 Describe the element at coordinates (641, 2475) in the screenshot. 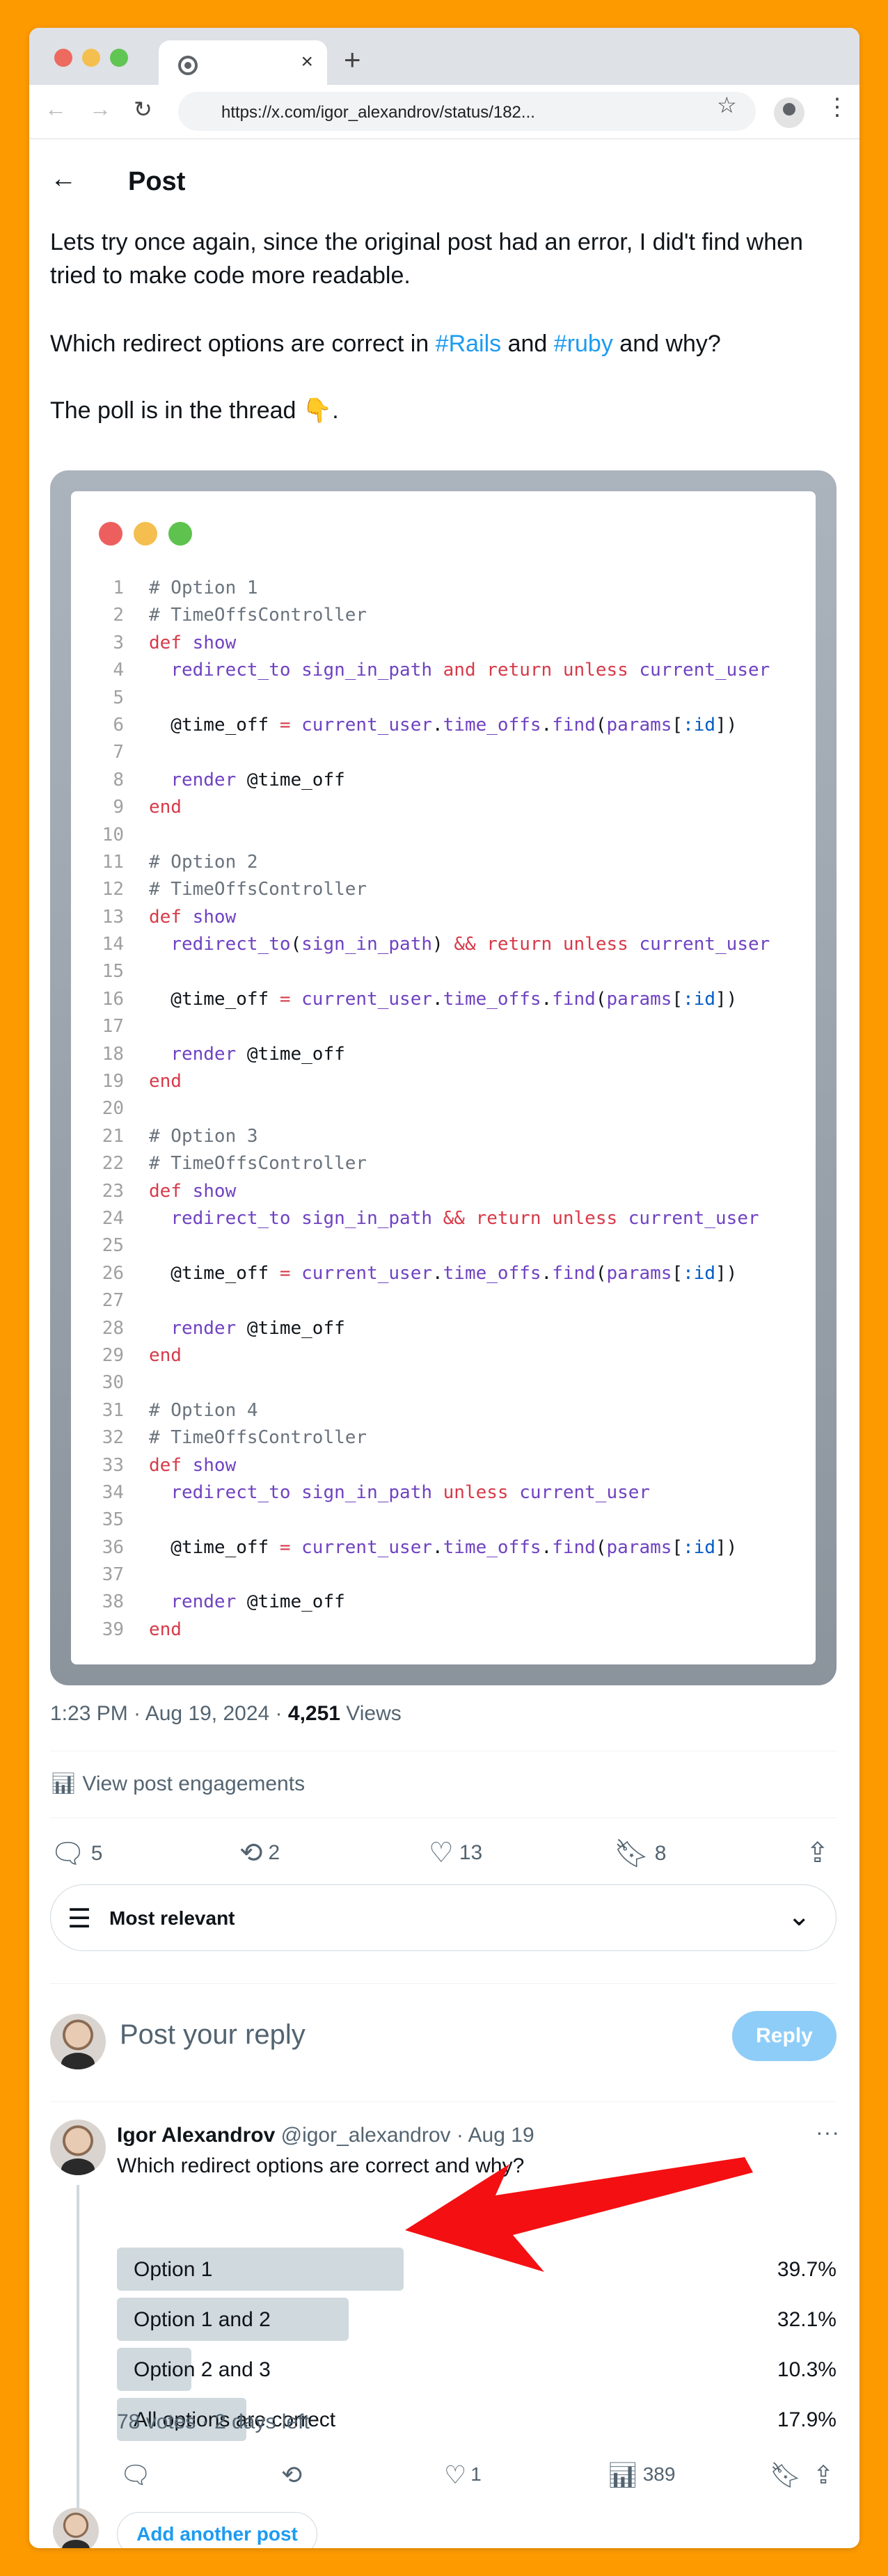

I see `poll-views-button: 📊︎ 389` at that location.